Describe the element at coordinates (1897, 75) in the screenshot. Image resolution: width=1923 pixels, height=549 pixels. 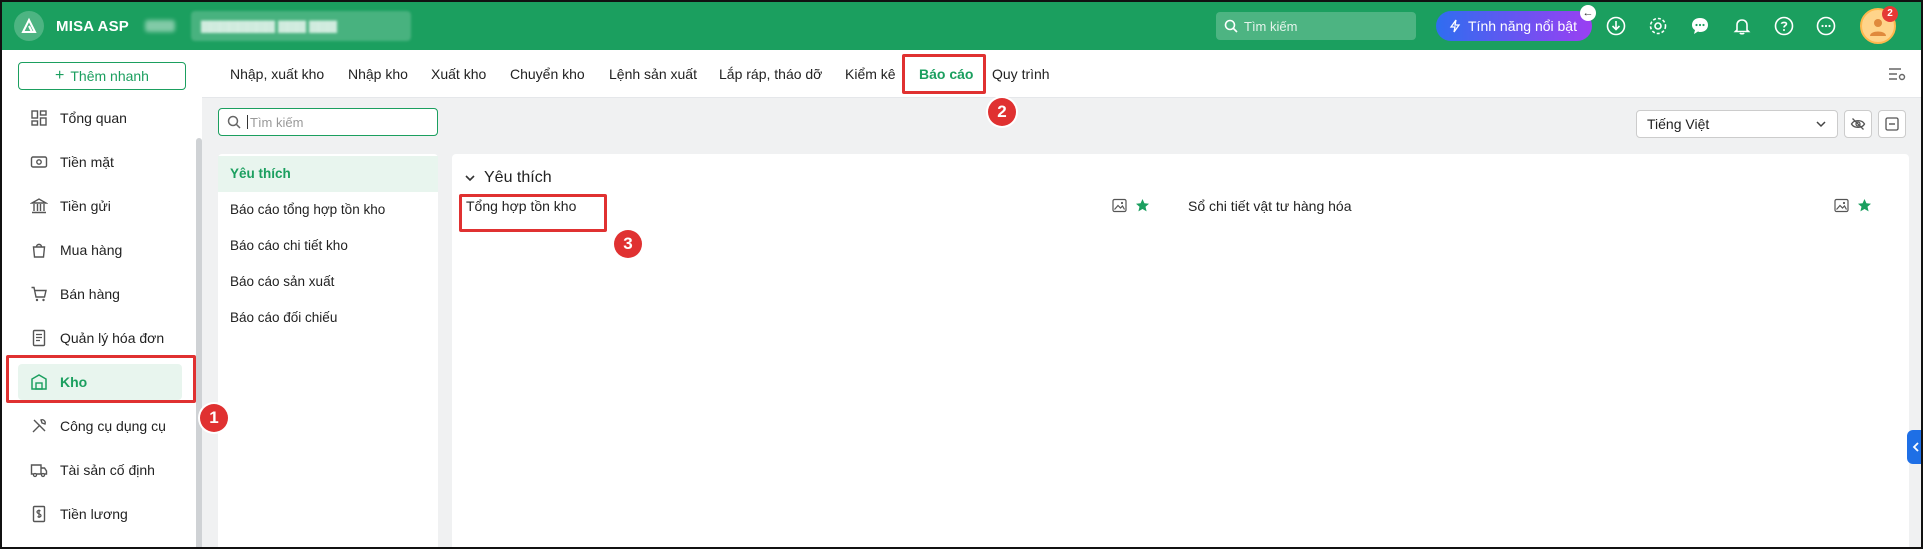
I see `tab-settings-icon` at that location.